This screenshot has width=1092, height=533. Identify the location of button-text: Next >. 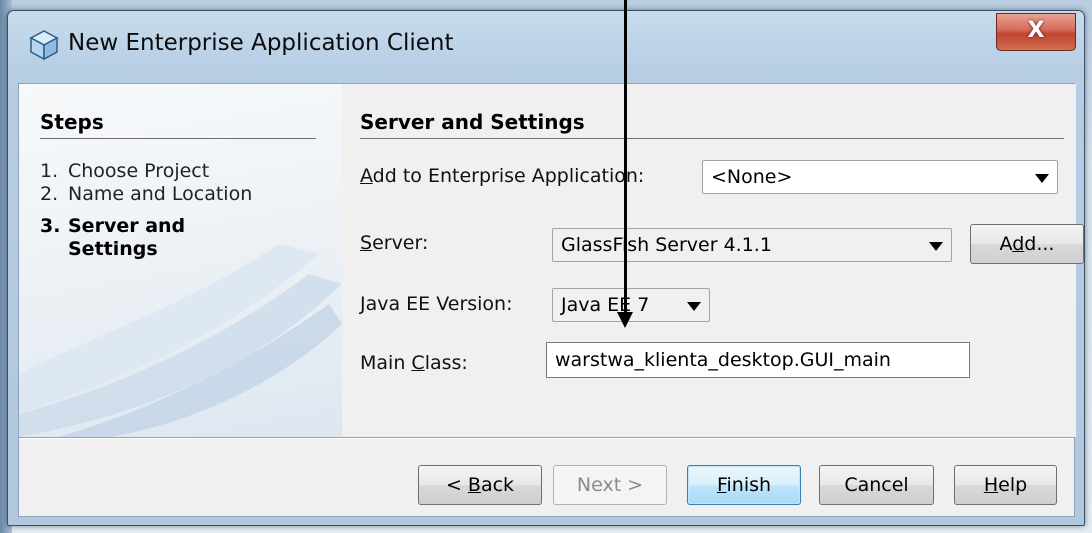
(610, 485).